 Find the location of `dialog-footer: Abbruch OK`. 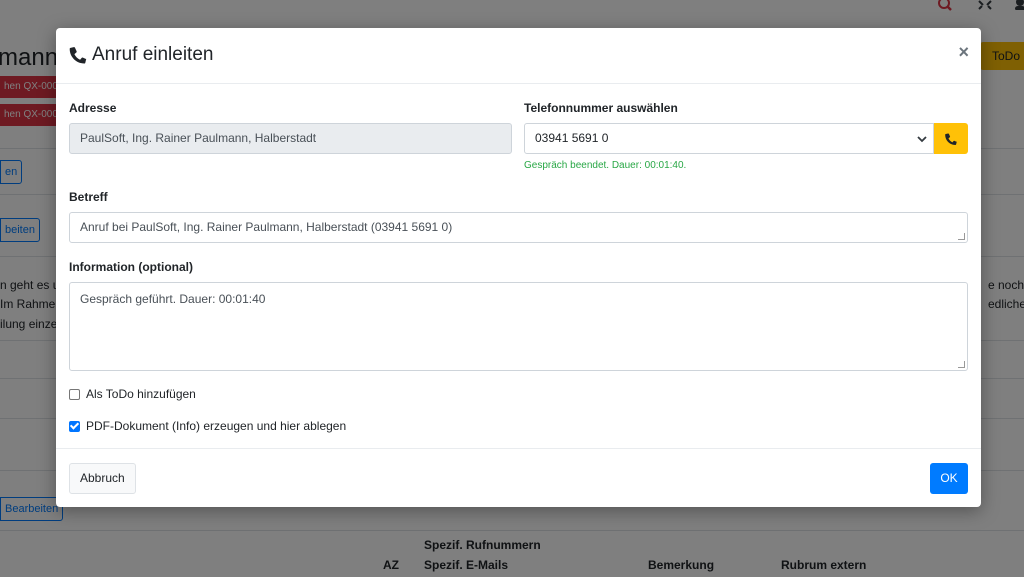

dialog-footer: Abbruch OK is located at coordinates (518, 477).